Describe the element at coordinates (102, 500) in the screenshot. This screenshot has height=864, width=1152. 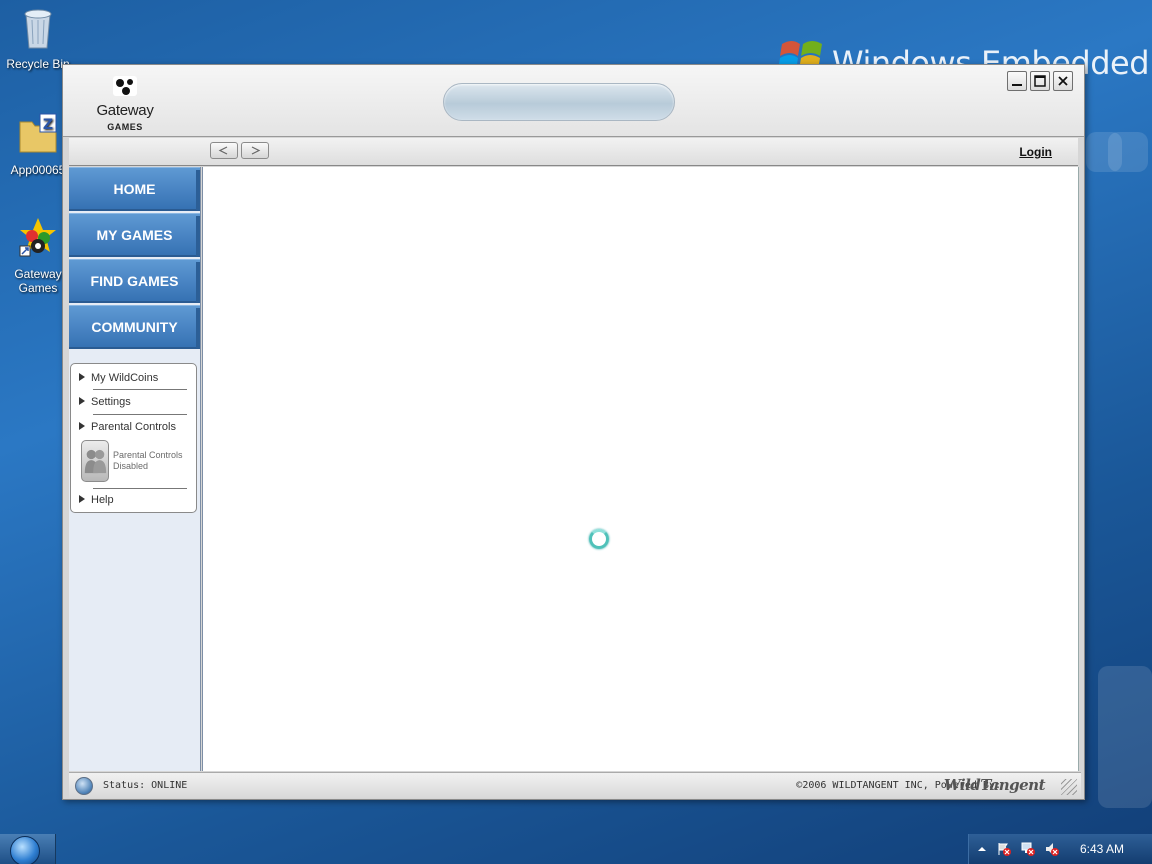
I see `panel-item-label: Help` at that location.